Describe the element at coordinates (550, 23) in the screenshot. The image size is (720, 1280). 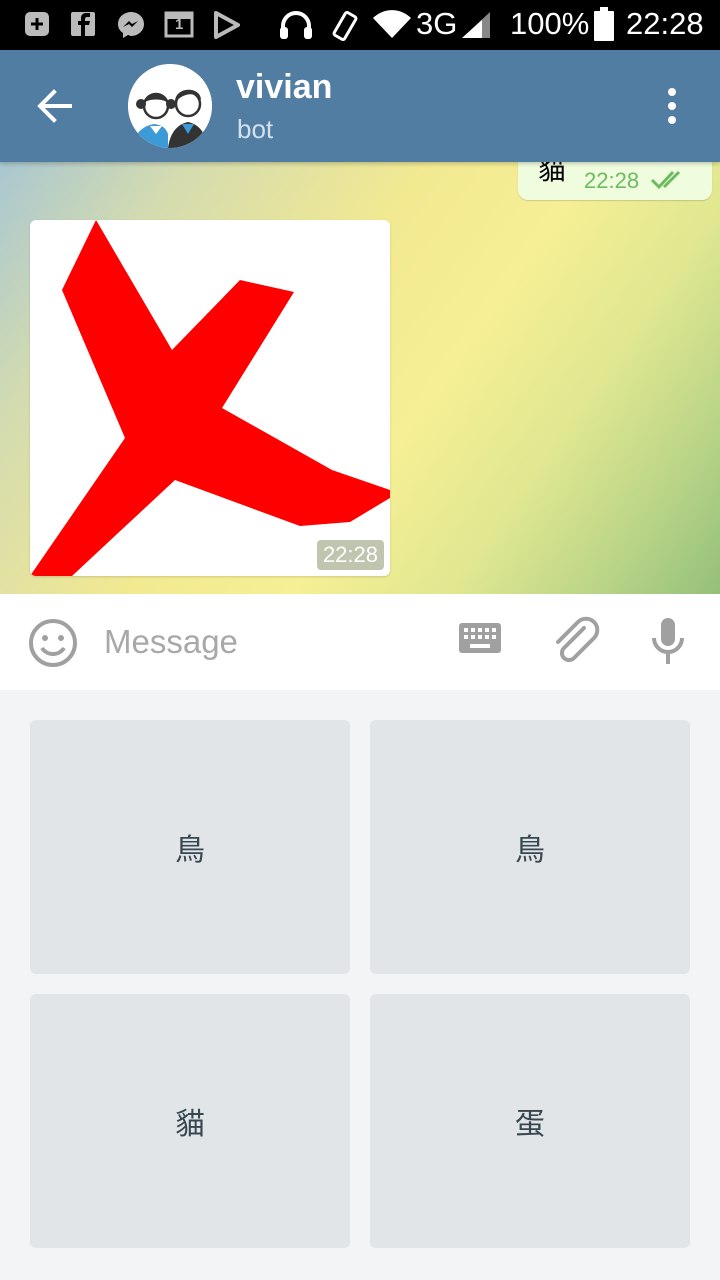
I see `battery-percent: 100%` at that location.